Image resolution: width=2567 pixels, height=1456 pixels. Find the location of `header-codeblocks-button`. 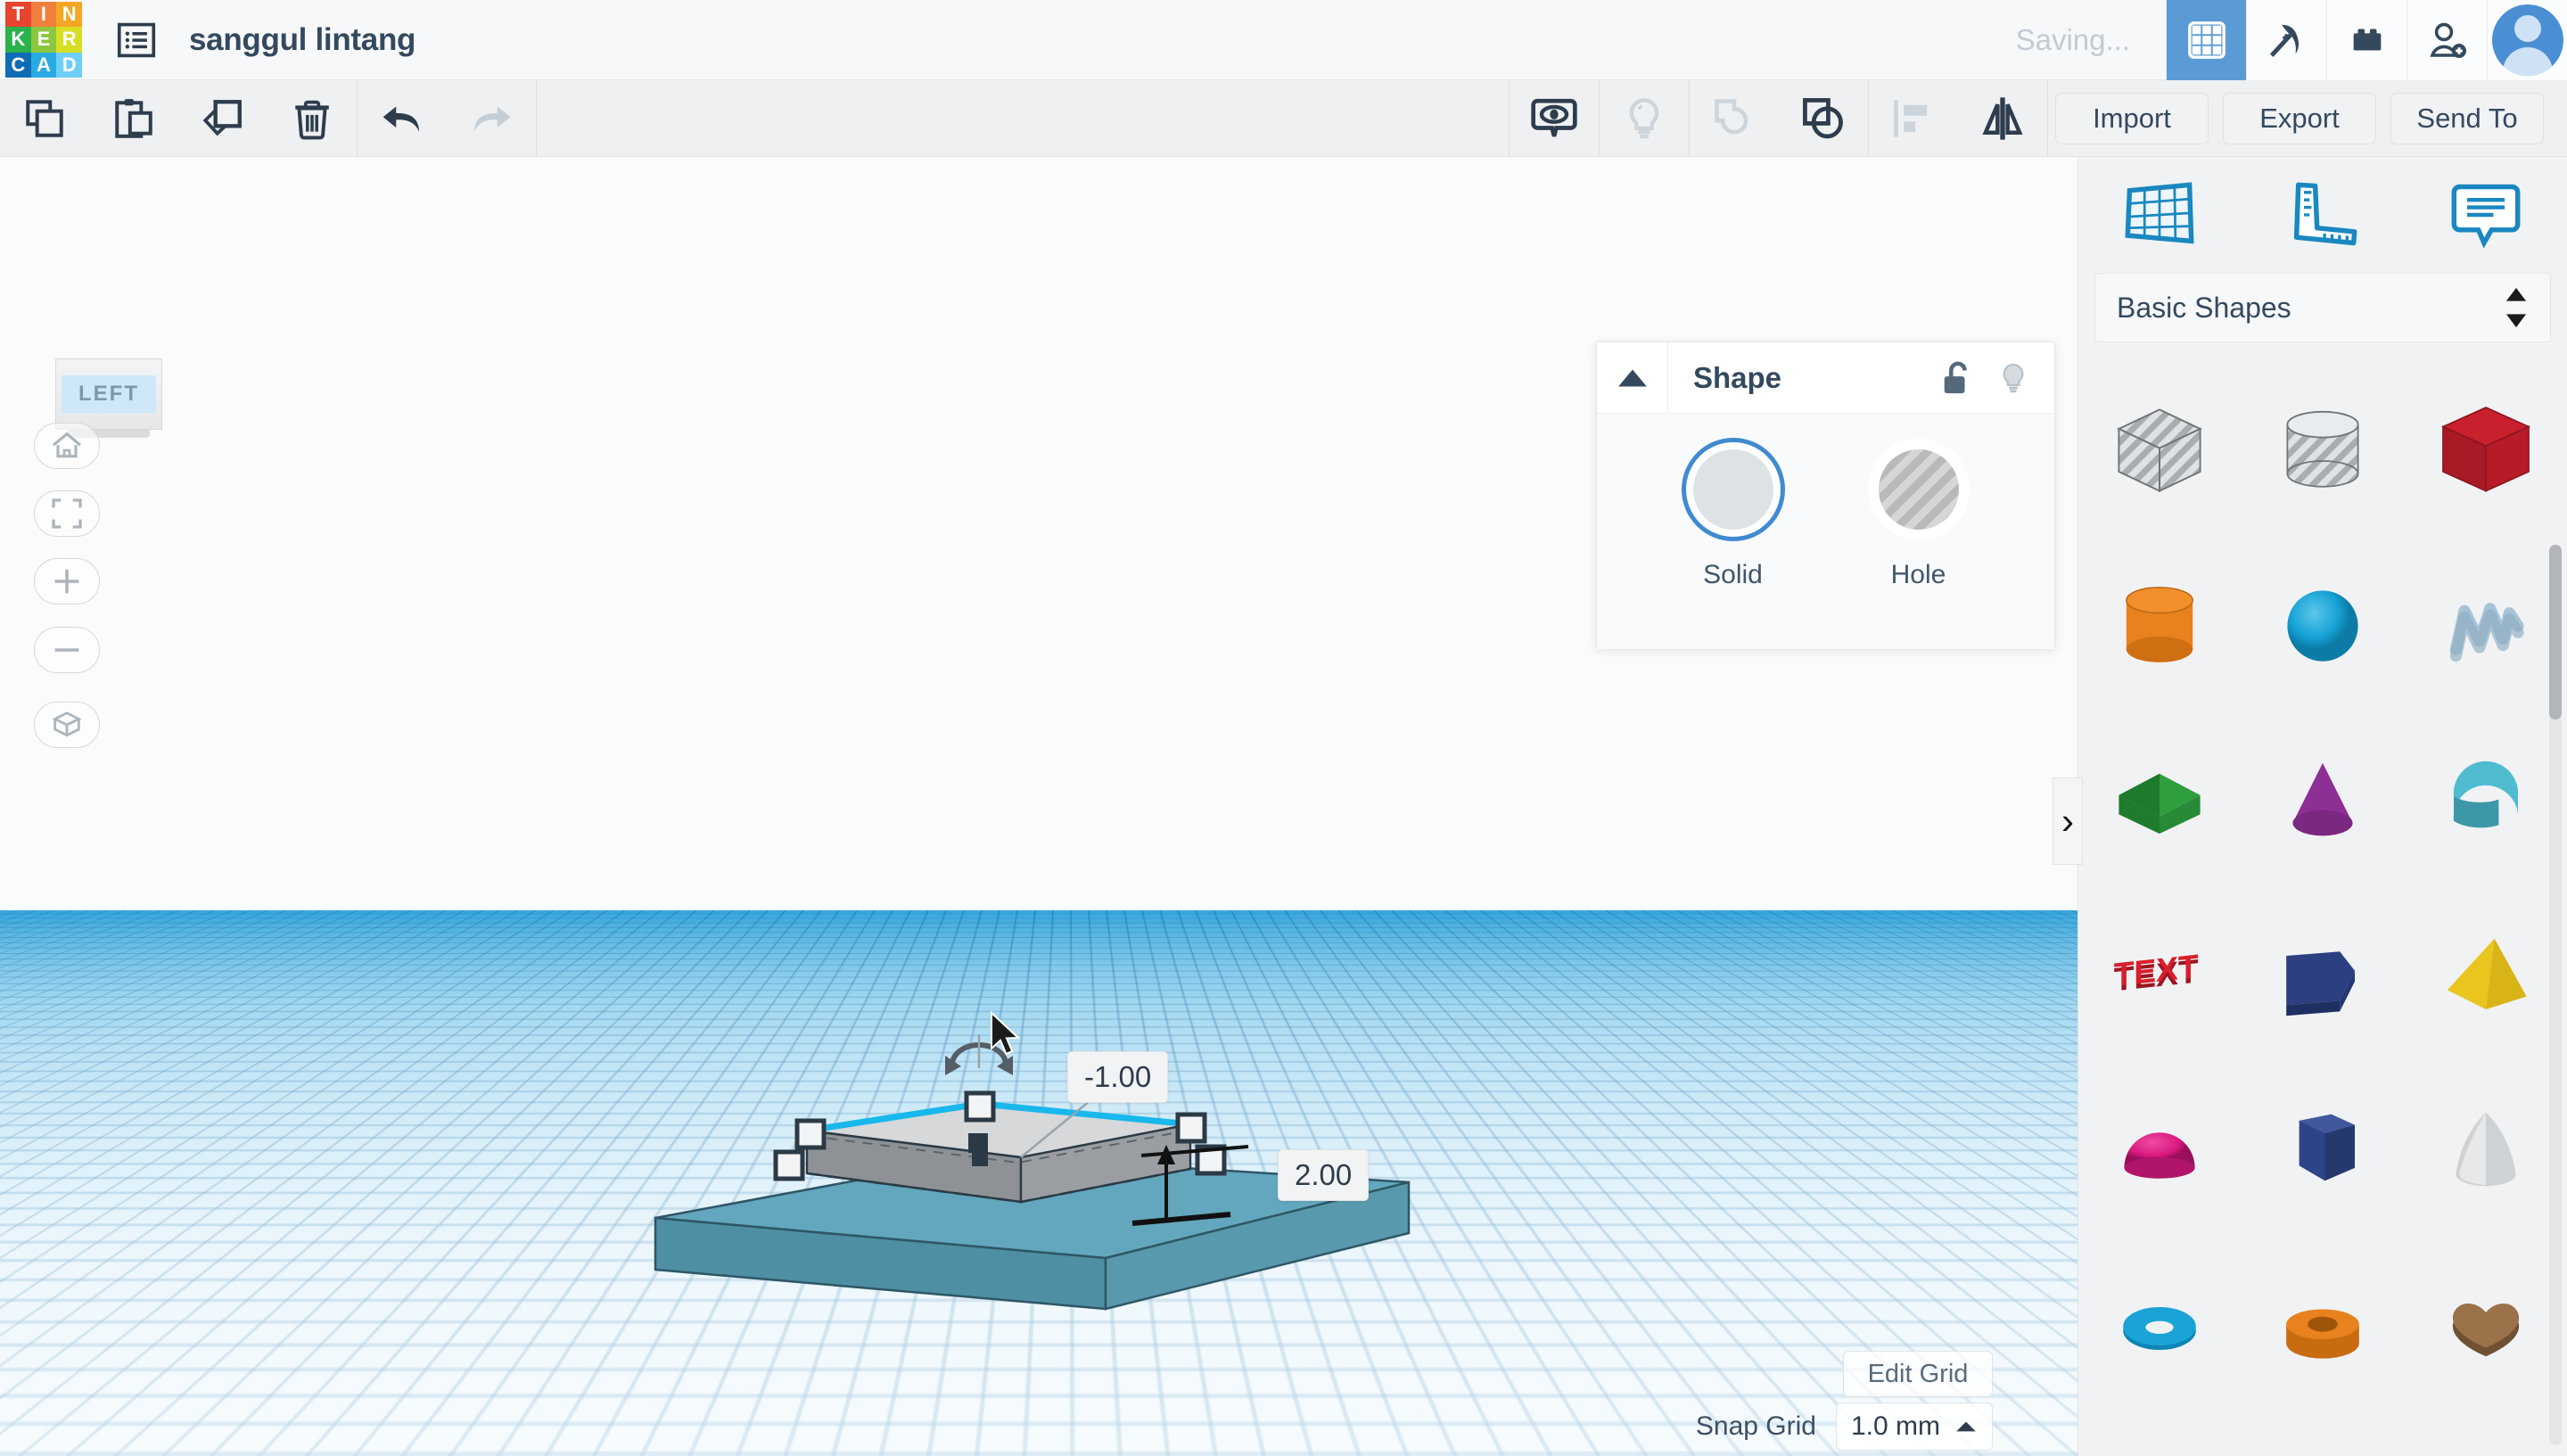

header-codeblocks-button is located at coordinates (2286, 40).